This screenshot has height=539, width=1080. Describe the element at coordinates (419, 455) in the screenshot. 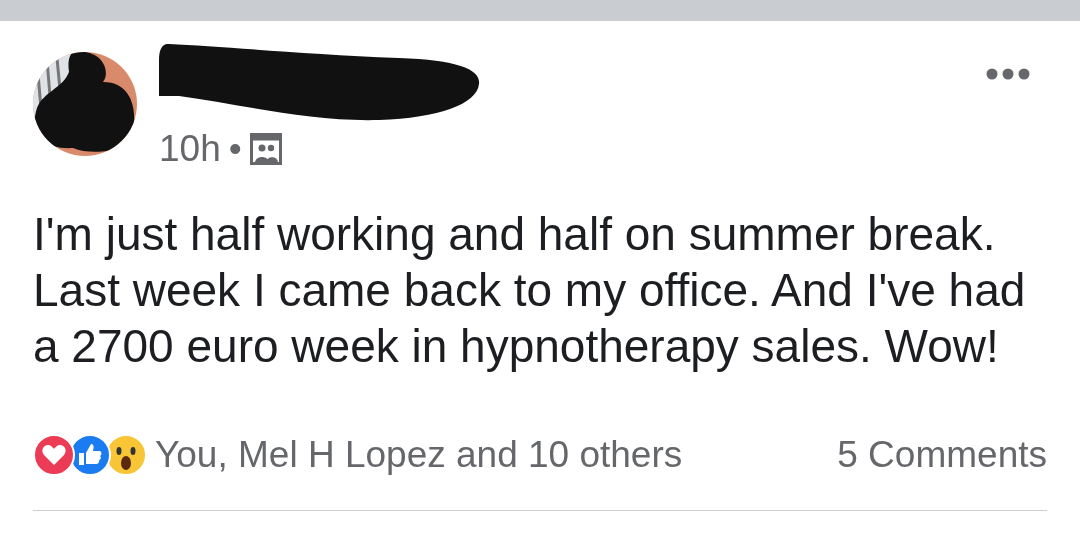

I see `reactions-summary: You, Mel H Lopez and 10 others` at that location.